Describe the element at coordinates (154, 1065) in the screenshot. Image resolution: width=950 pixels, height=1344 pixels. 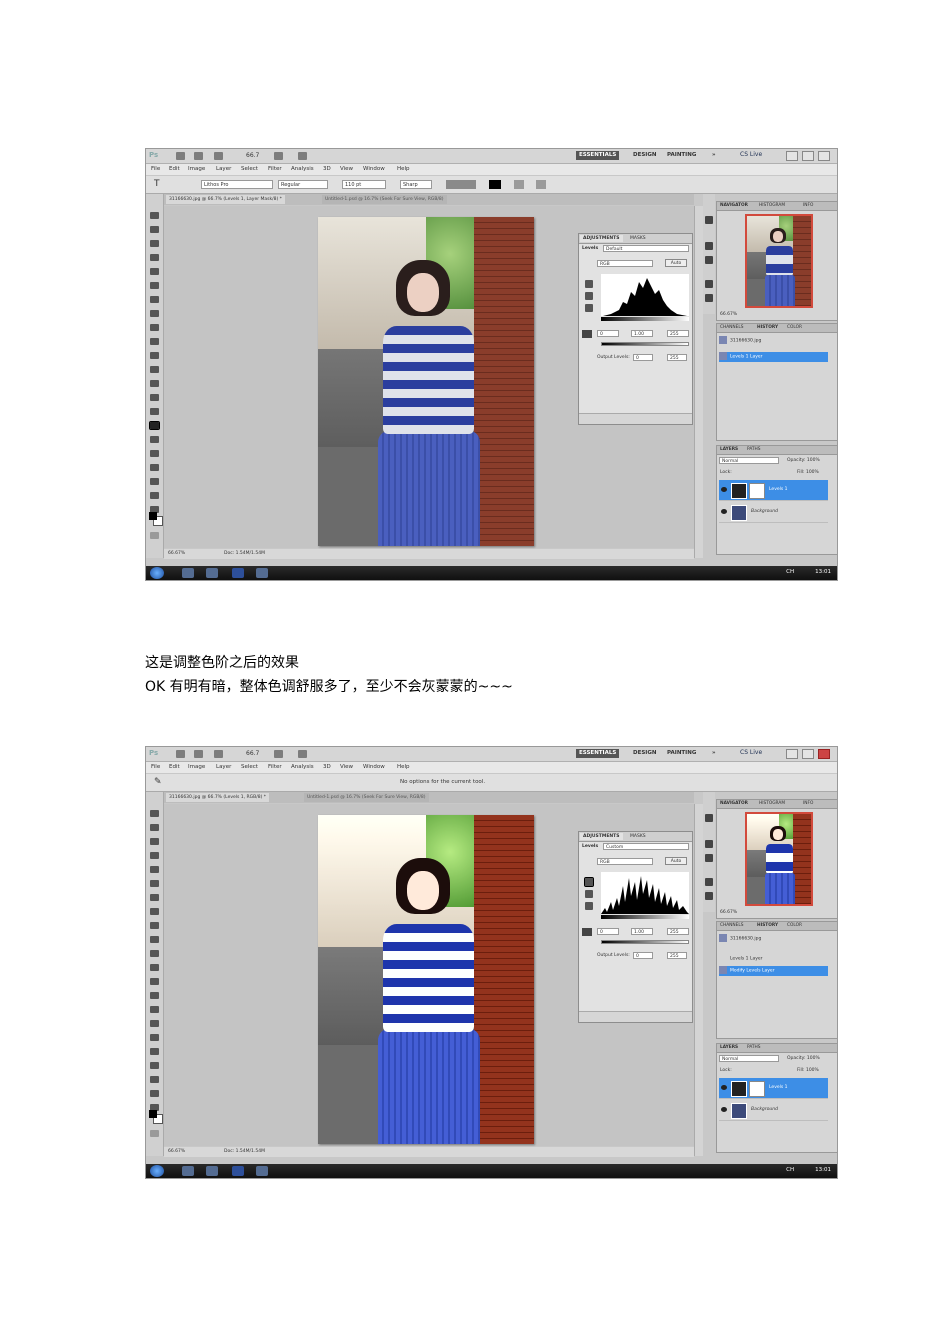
I see `3d-rotate-tool-icon` at that location.